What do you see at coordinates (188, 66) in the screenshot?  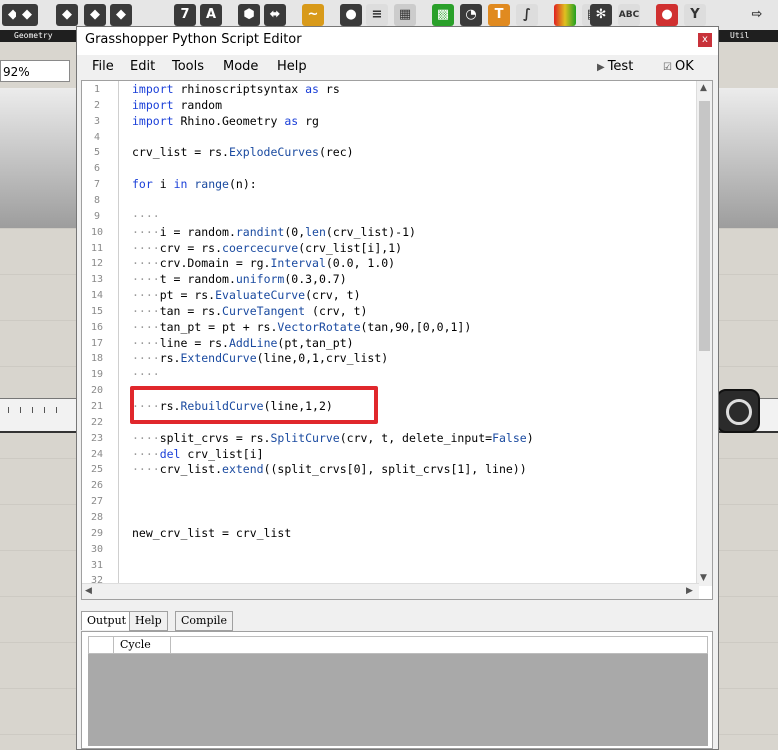 I see `menu-tools: Tools` at bounding box center [188, 66].